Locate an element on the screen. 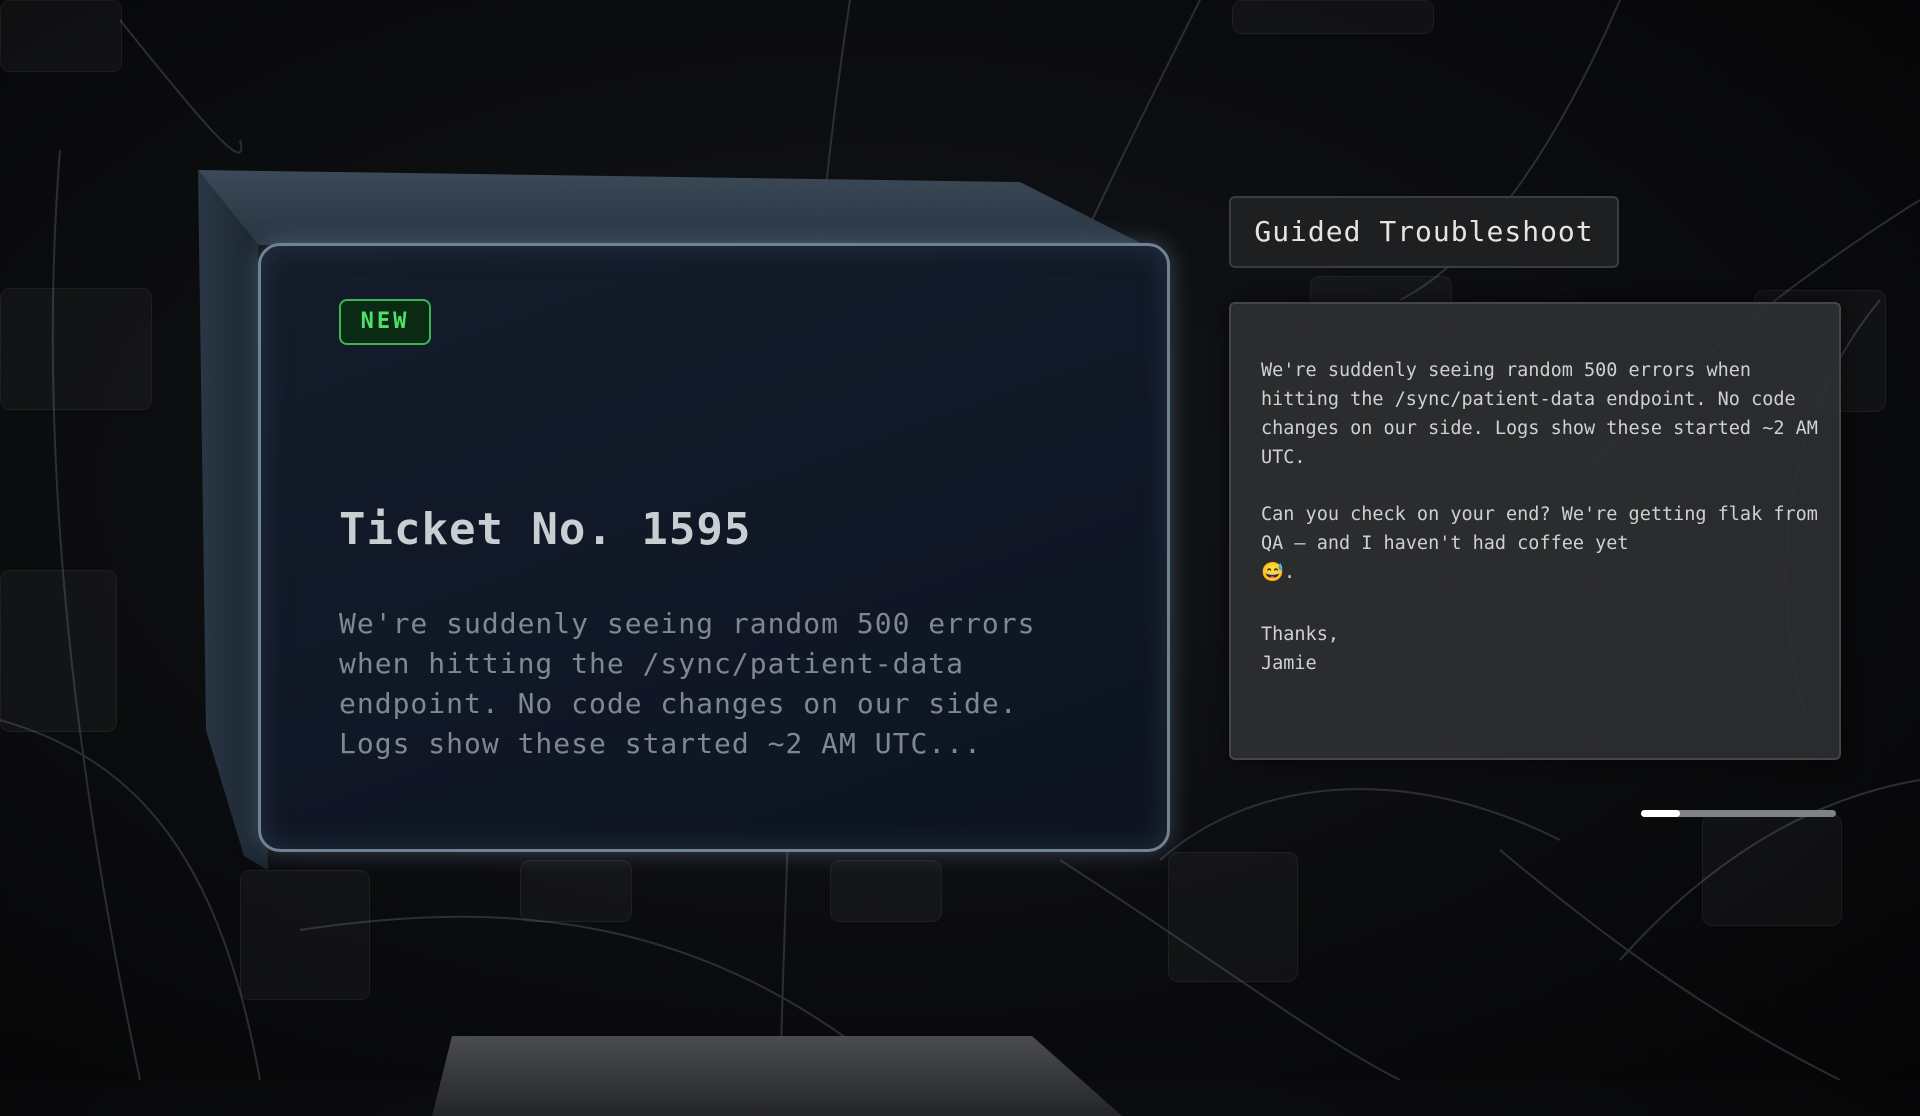  progress-bar is located at coordinates (1738, 813).